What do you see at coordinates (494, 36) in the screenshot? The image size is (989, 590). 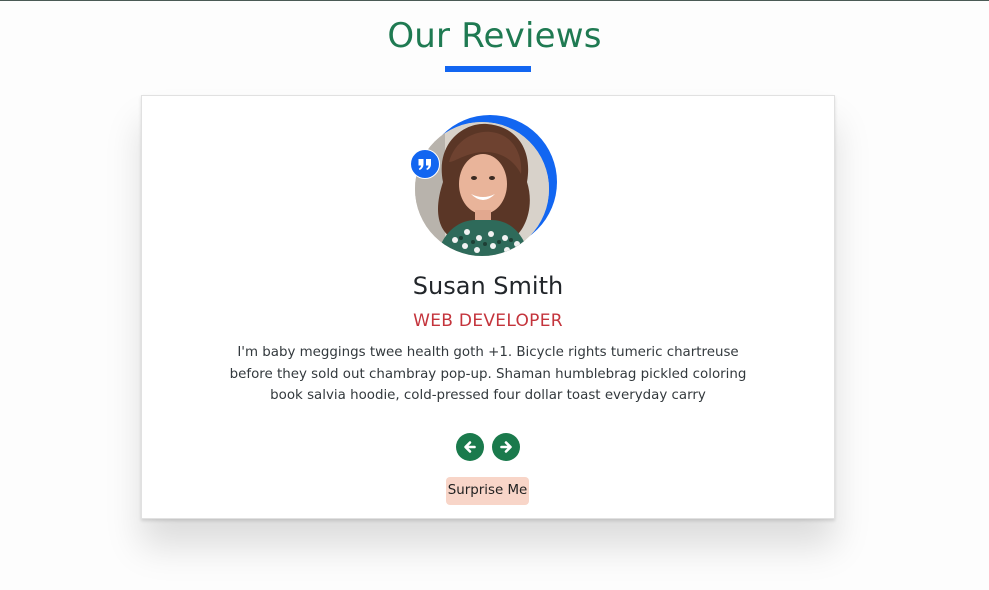 I see `page-title: Our Reviews` at bounding box center [494, 36].